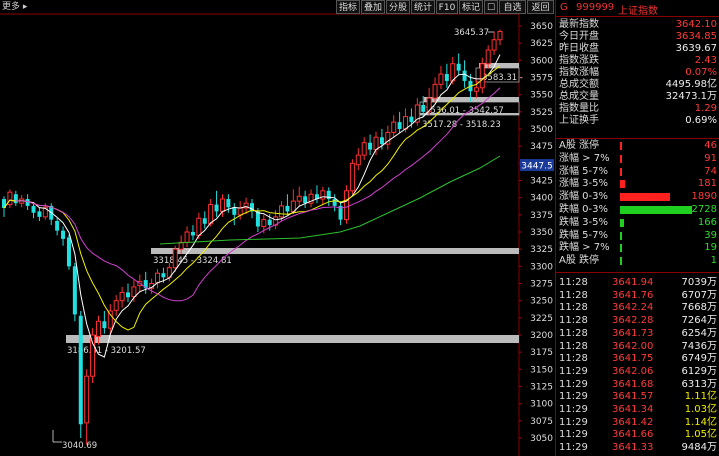 The image size is (719, 456). I want to click on f10-button: F10, so click(447, 7).